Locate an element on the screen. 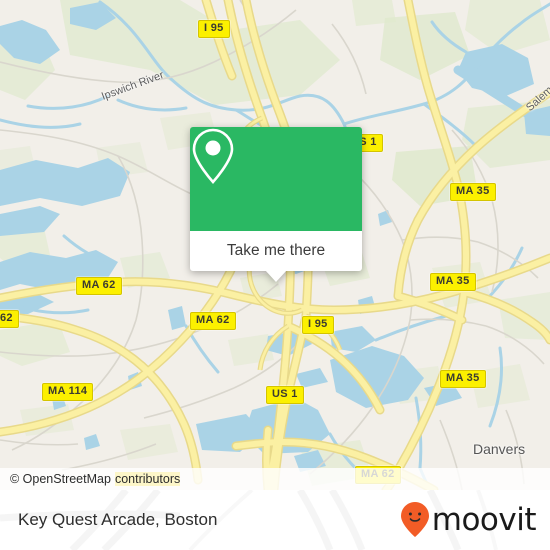 The height and width of the screenshot is (550, 550). attribution-link: contributors is located at coordinates (147, 479).